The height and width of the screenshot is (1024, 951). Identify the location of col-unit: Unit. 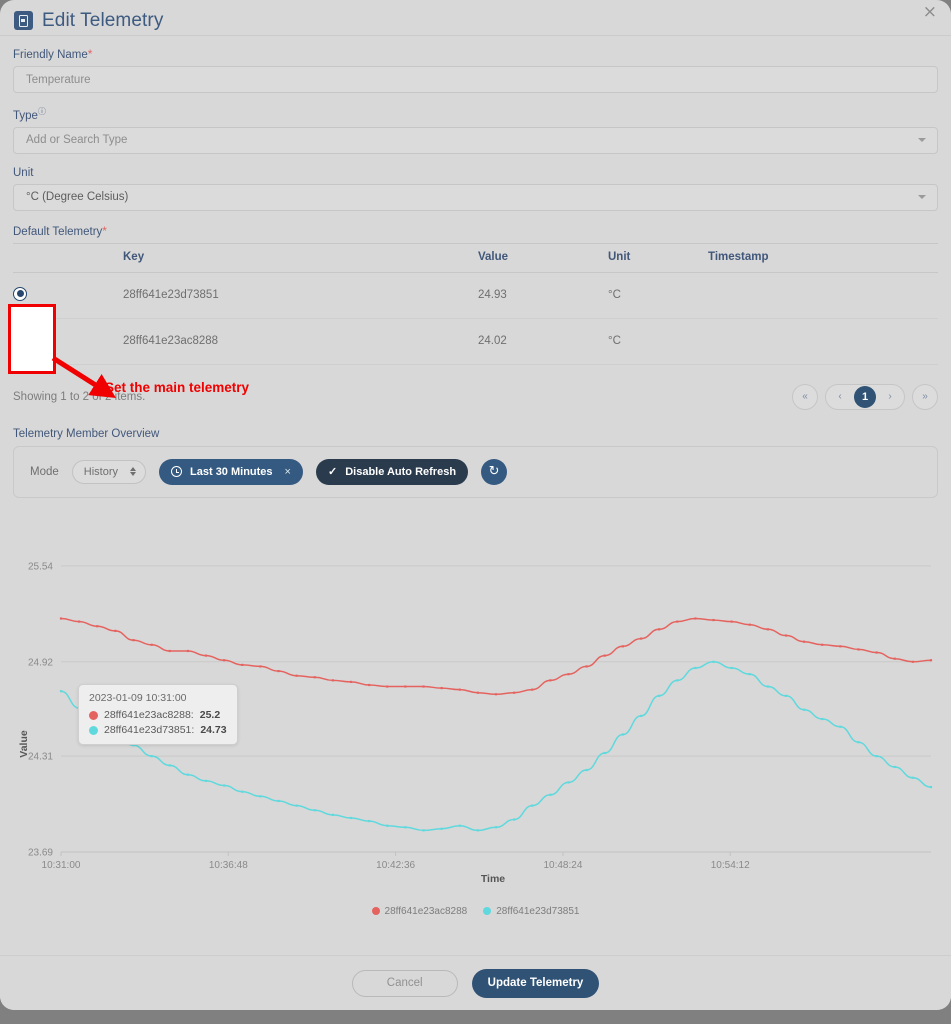
(658, 257).